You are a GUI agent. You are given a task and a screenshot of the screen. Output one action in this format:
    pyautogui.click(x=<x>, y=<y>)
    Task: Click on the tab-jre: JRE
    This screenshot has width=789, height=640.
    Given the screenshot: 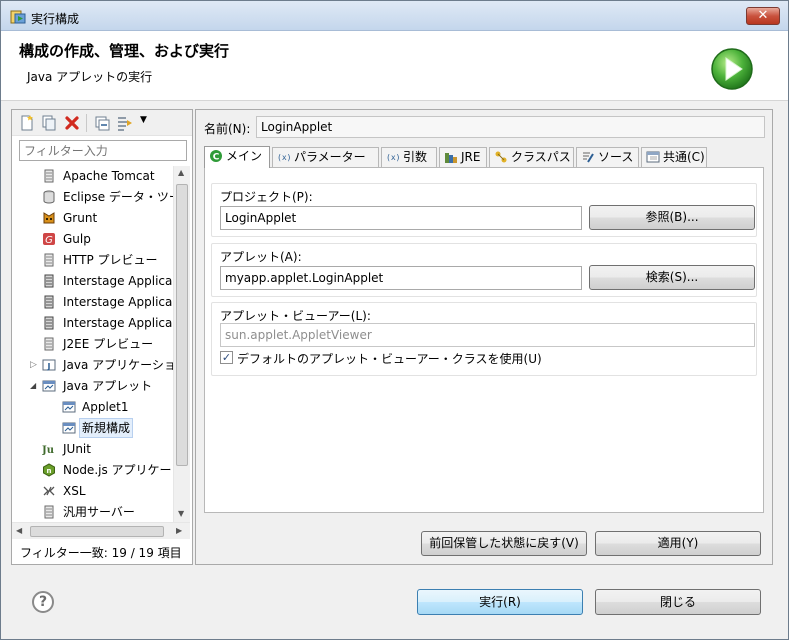 What is the action you would take?
    pyautogui.click(x=463, y=157)
    